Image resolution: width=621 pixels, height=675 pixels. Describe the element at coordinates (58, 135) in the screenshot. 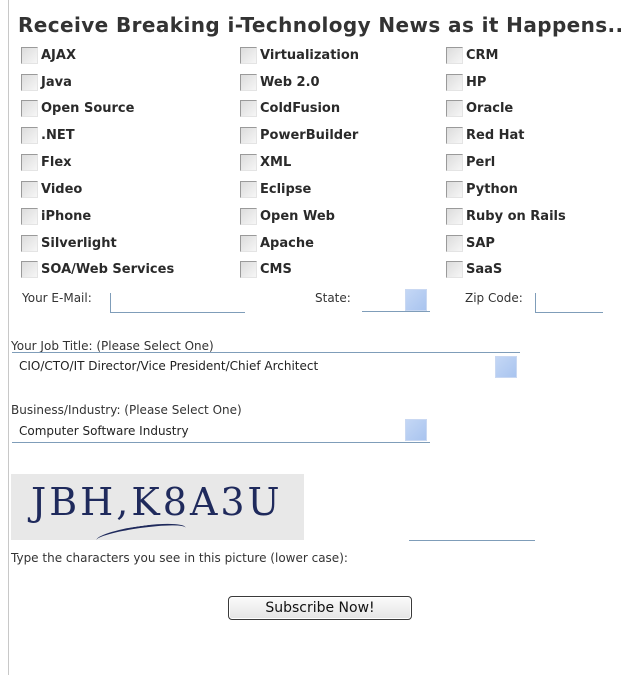

I see `topic-label: .NET` at that location.